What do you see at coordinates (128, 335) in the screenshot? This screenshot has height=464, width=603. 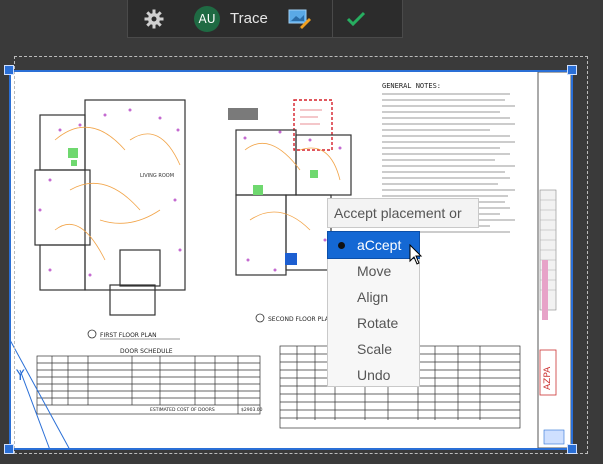 I see `first-floor-title: FIRST FLOOR PLAN` at bounding box center [128, 335].